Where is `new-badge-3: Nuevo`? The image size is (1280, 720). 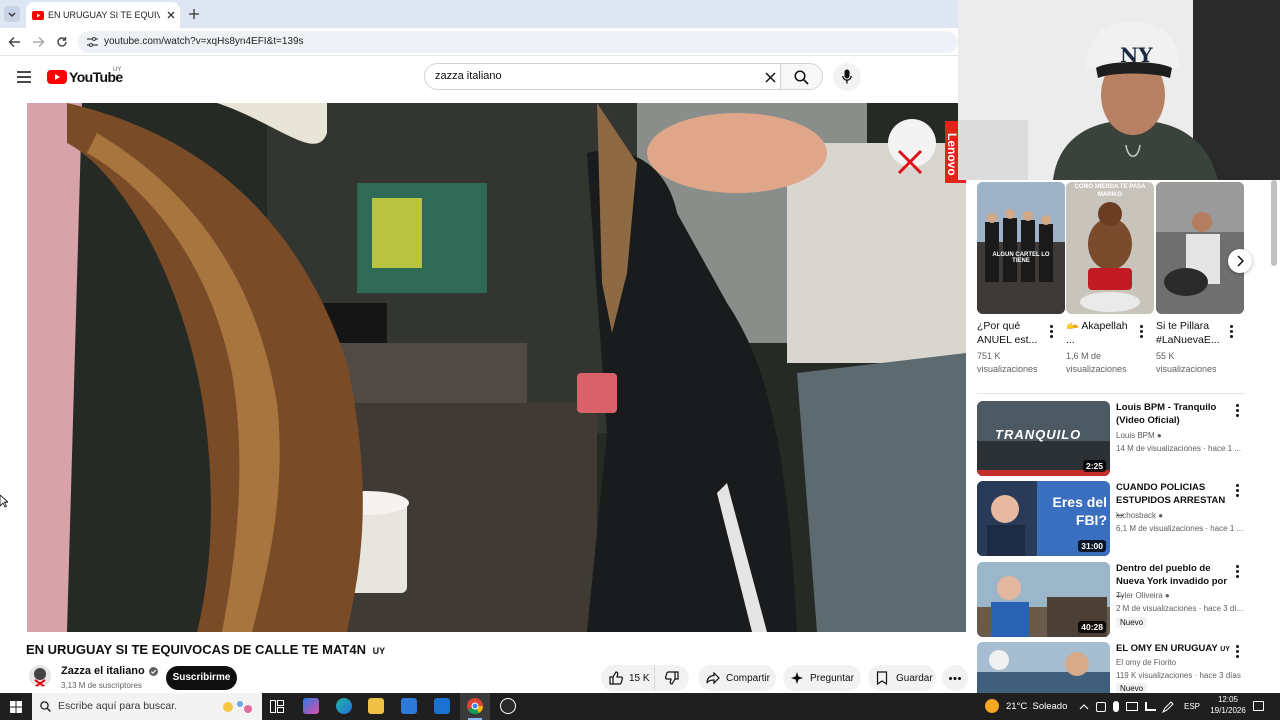 new-badge-3: Nuevo is located at coordinates (1132, 622).